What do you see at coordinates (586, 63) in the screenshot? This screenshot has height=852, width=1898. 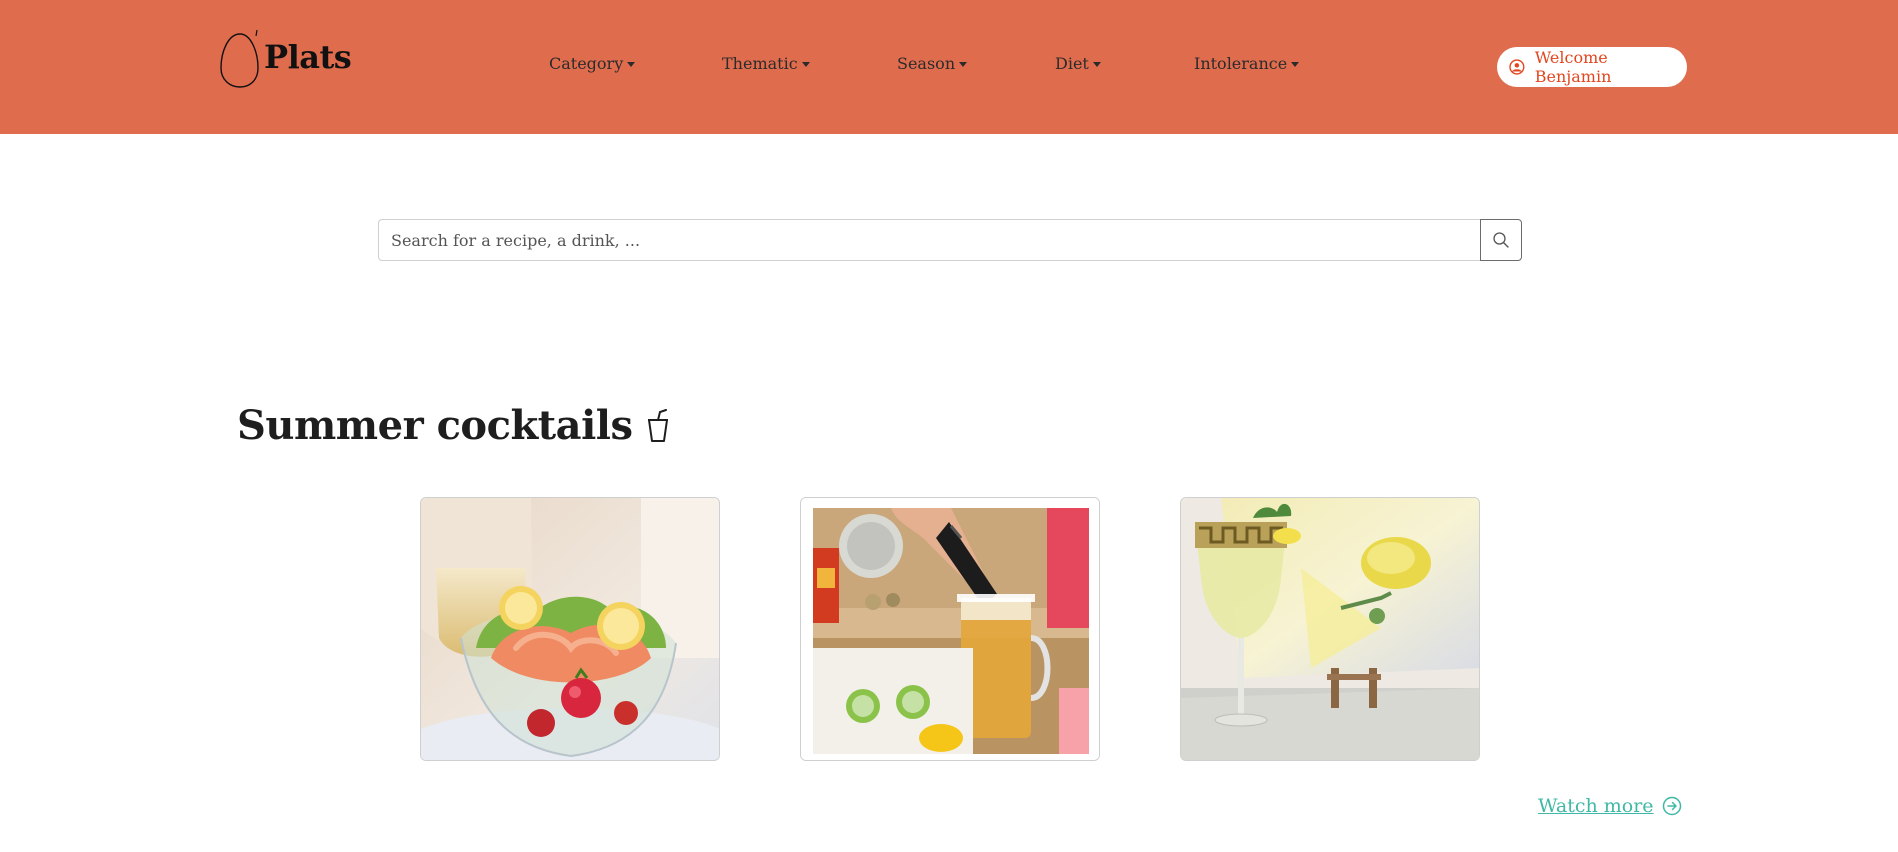 I see `nav-category-label: Category` at bounding box center [586, 63].